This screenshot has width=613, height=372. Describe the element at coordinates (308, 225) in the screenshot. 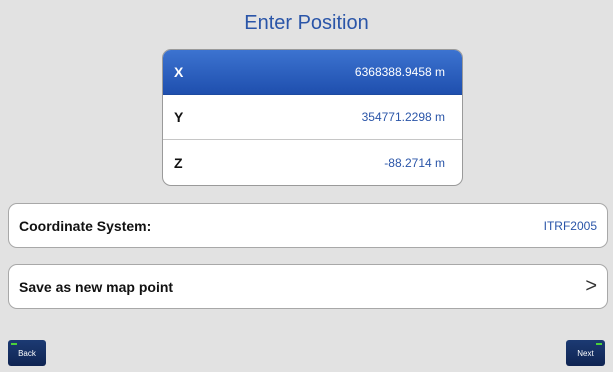

I see `coordinate-system-button: Coordinate System: ITRF2005` at that location.